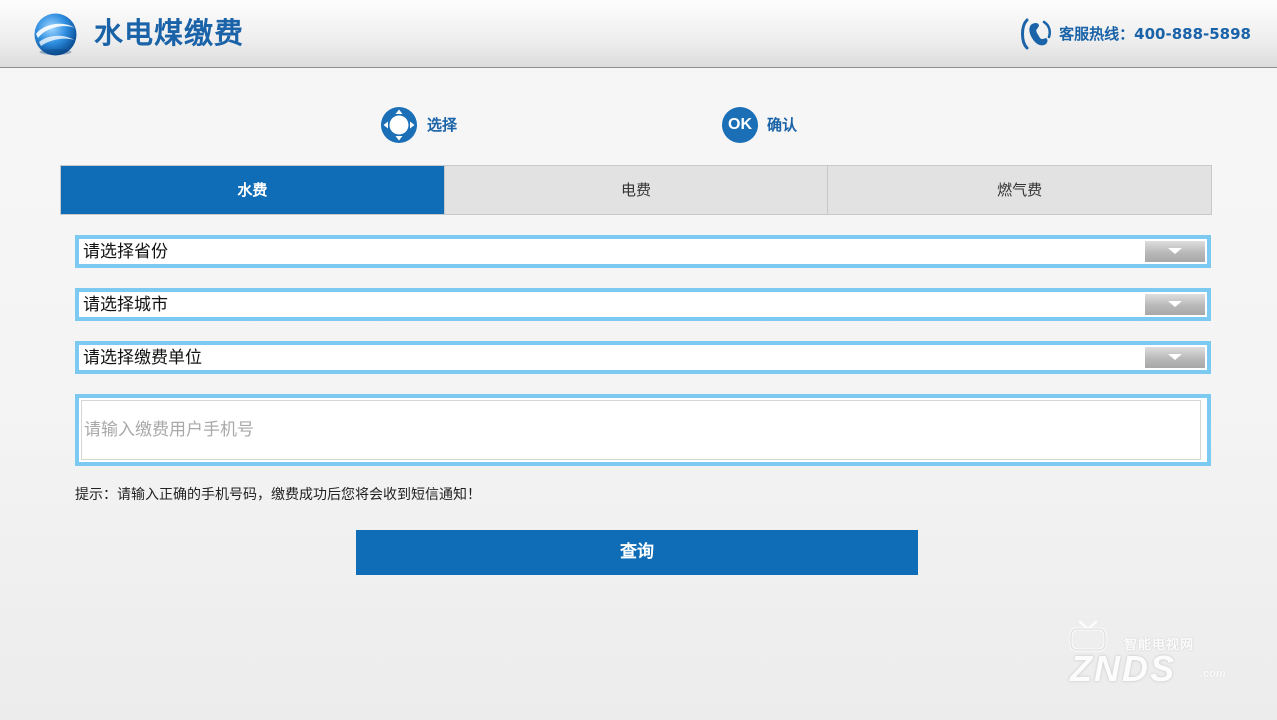  I want to click on watermark-suffix: .com, so click(1213, 674).